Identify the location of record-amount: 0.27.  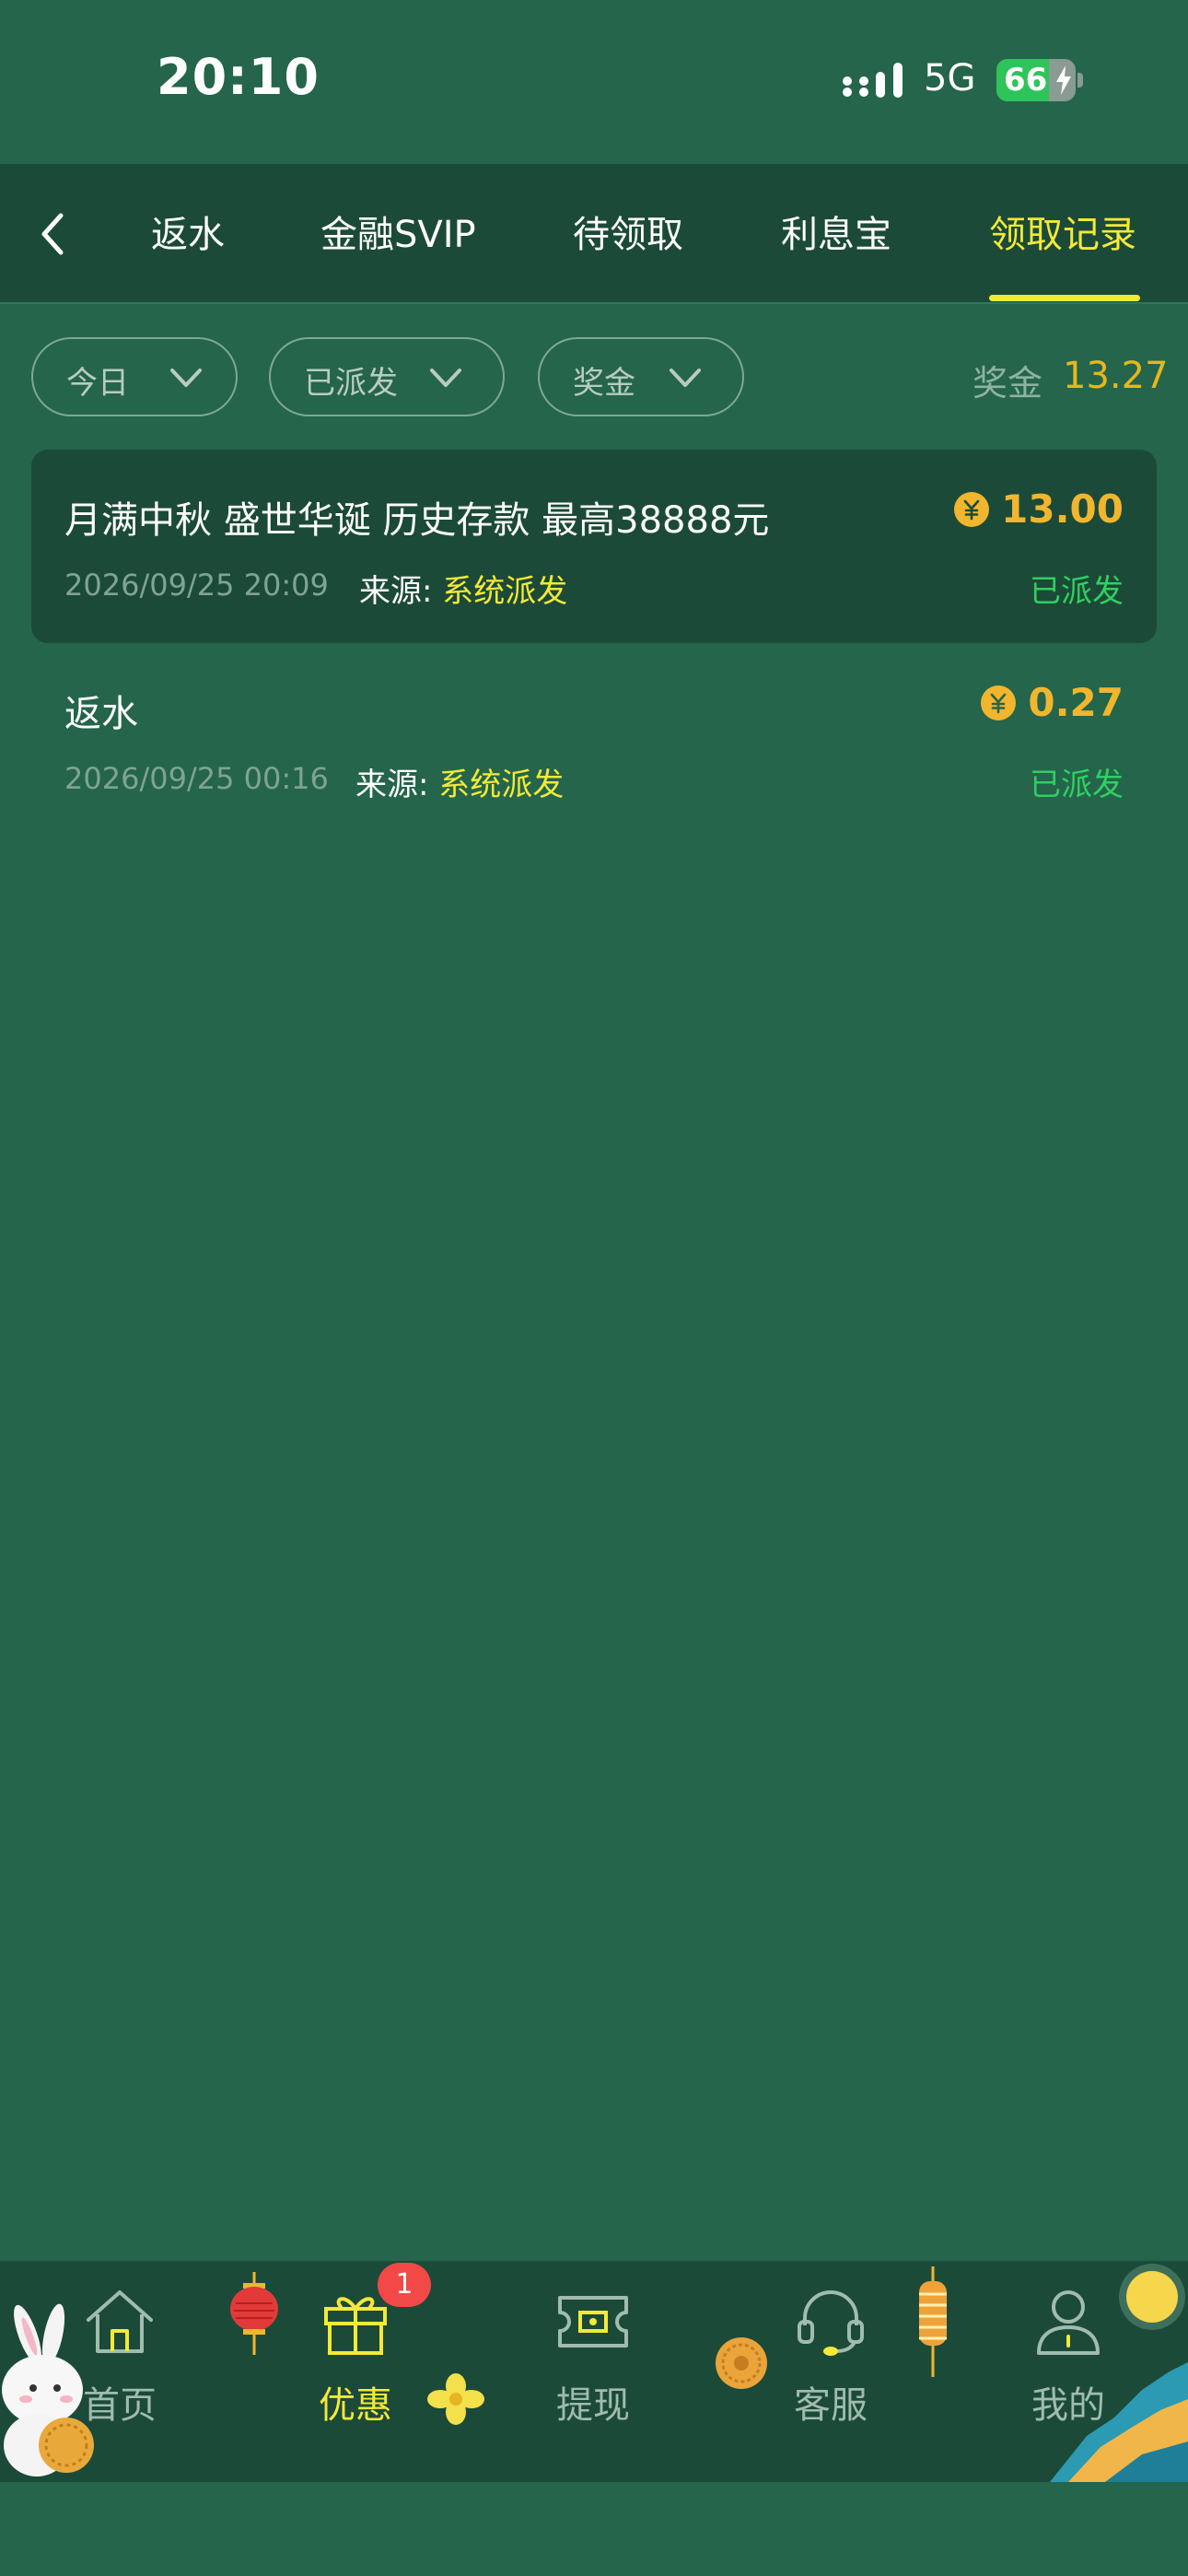
(1052, 702).